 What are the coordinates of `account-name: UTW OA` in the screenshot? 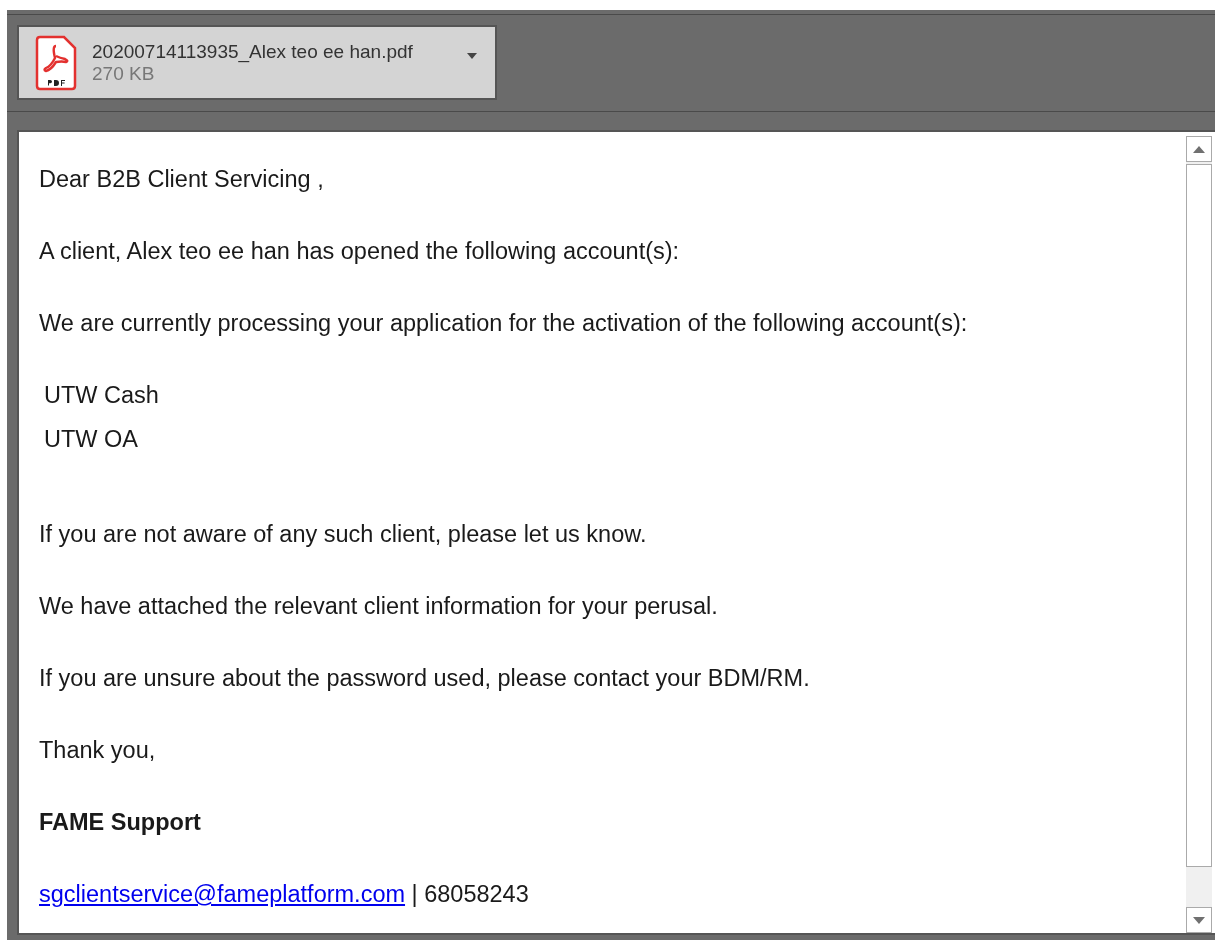 It's located at (91, 439).